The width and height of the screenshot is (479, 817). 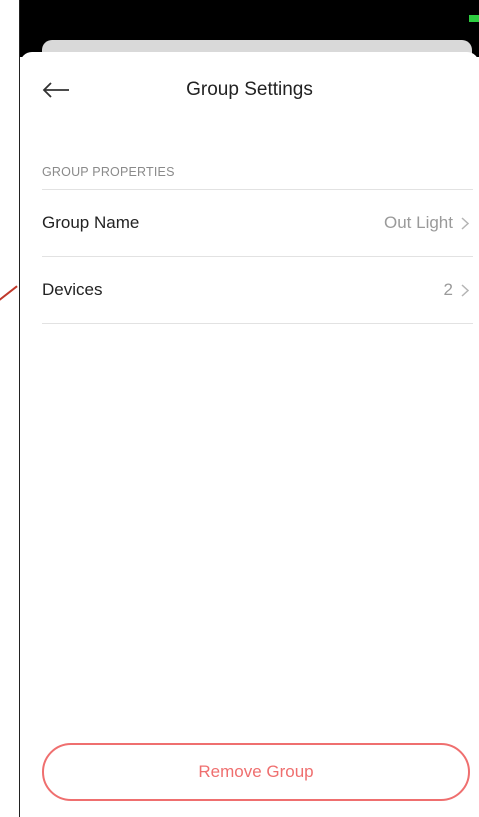 I want to click on battery-icon, so click(x=474, y=18).